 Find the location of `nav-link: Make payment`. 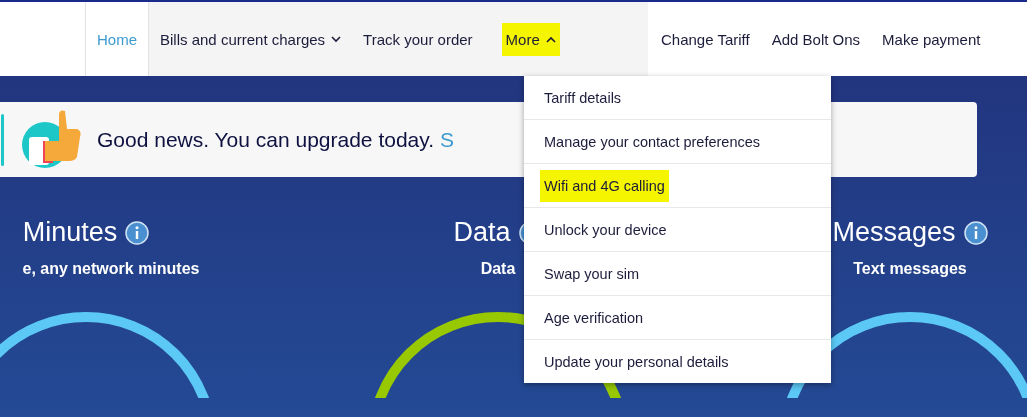

nav-link: Make payment is located at coordinates (931, 39).